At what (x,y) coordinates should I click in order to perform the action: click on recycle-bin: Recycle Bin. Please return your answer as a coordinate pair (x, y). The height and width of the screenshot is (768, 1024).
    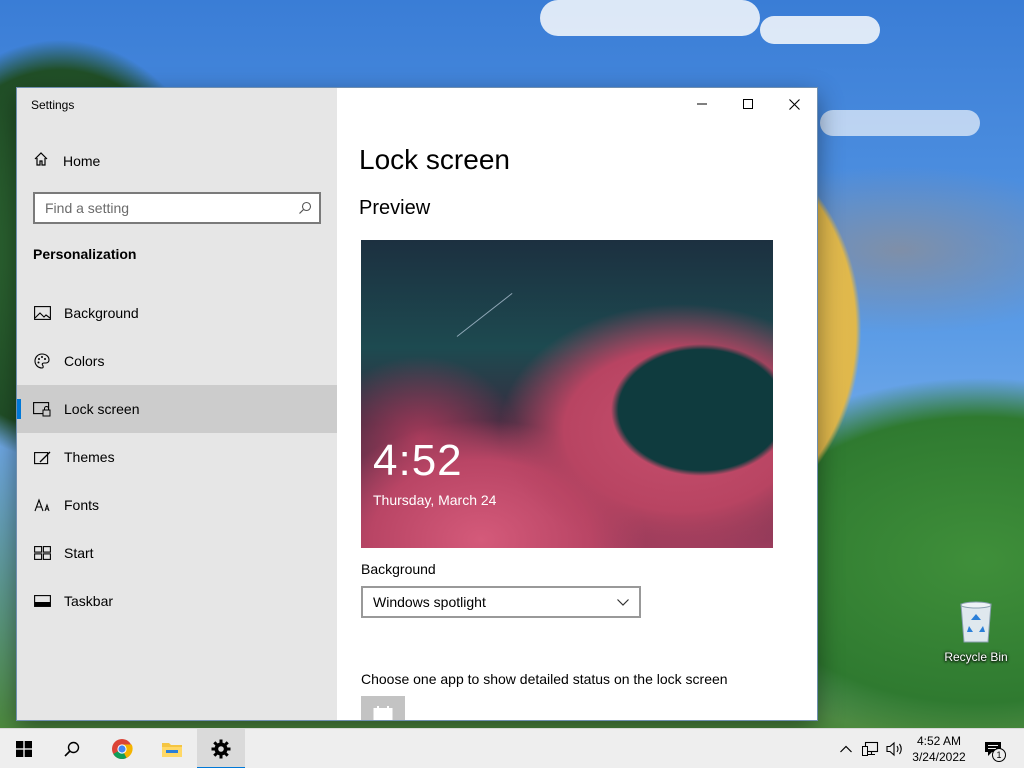
    Looking at the image, I should click on (976, 632).